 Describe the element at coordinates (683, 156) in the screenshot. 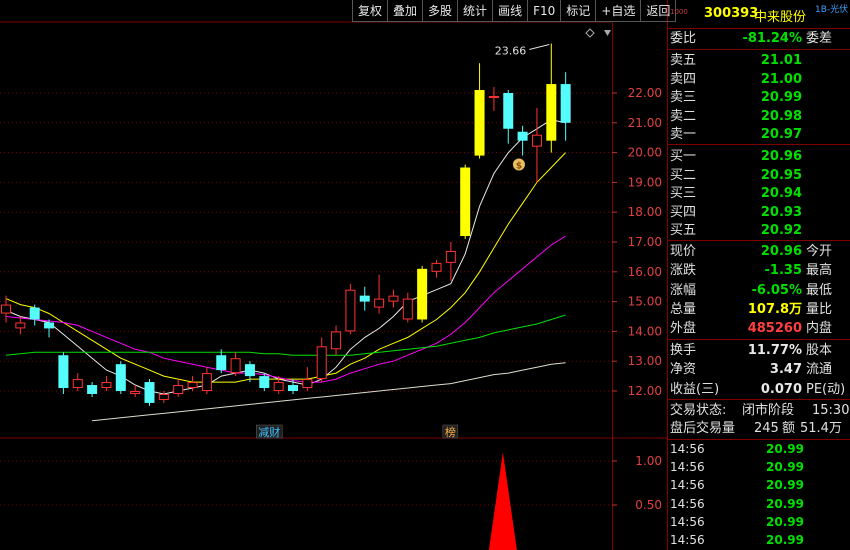

I see `buy-level-1-label: 买一` at that location.